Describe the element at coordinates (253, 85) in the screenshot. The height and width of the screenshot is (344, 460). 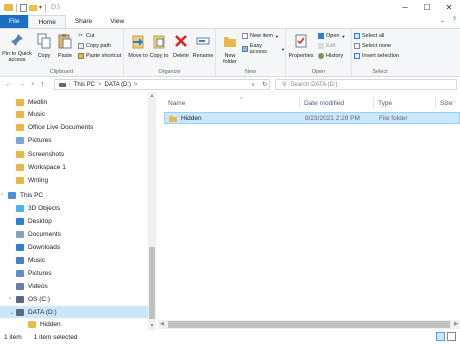
I see `address-dropdown-icon: ∨` at that location.